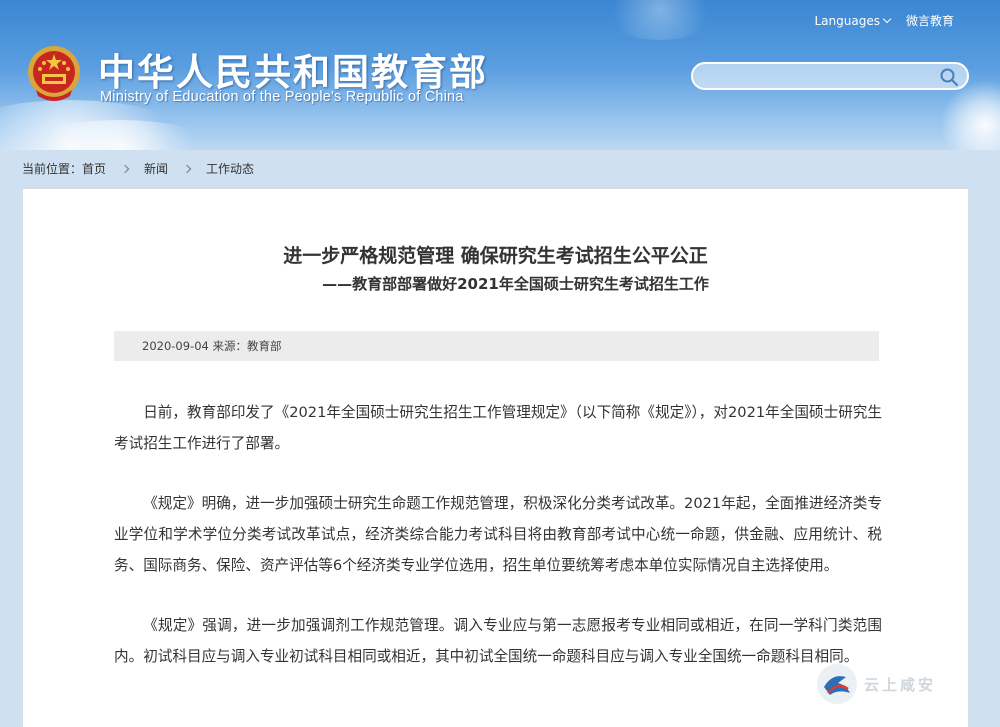  I want to click on top-links: Languages 微言教育, so click(885, 20).